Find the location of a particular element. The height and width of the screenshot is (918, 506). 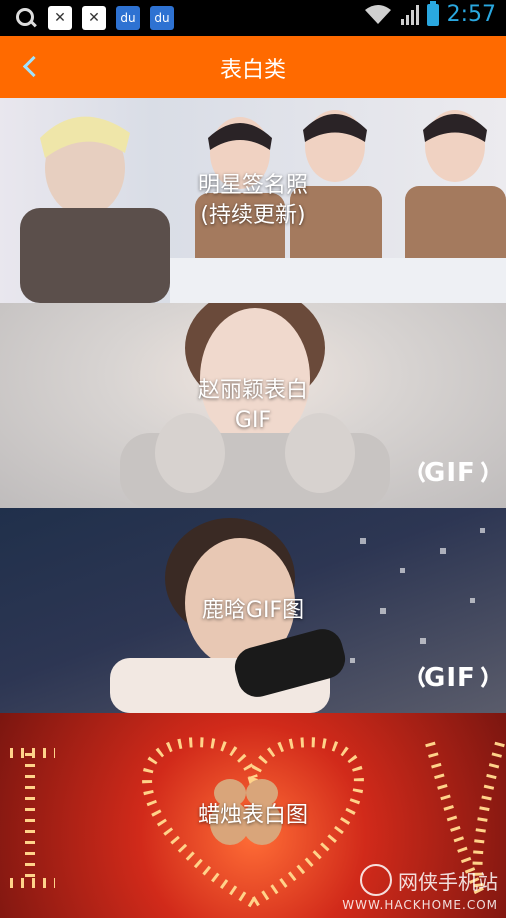

card-label: 蜡烛表白图 is located at coordinates (252, 815).